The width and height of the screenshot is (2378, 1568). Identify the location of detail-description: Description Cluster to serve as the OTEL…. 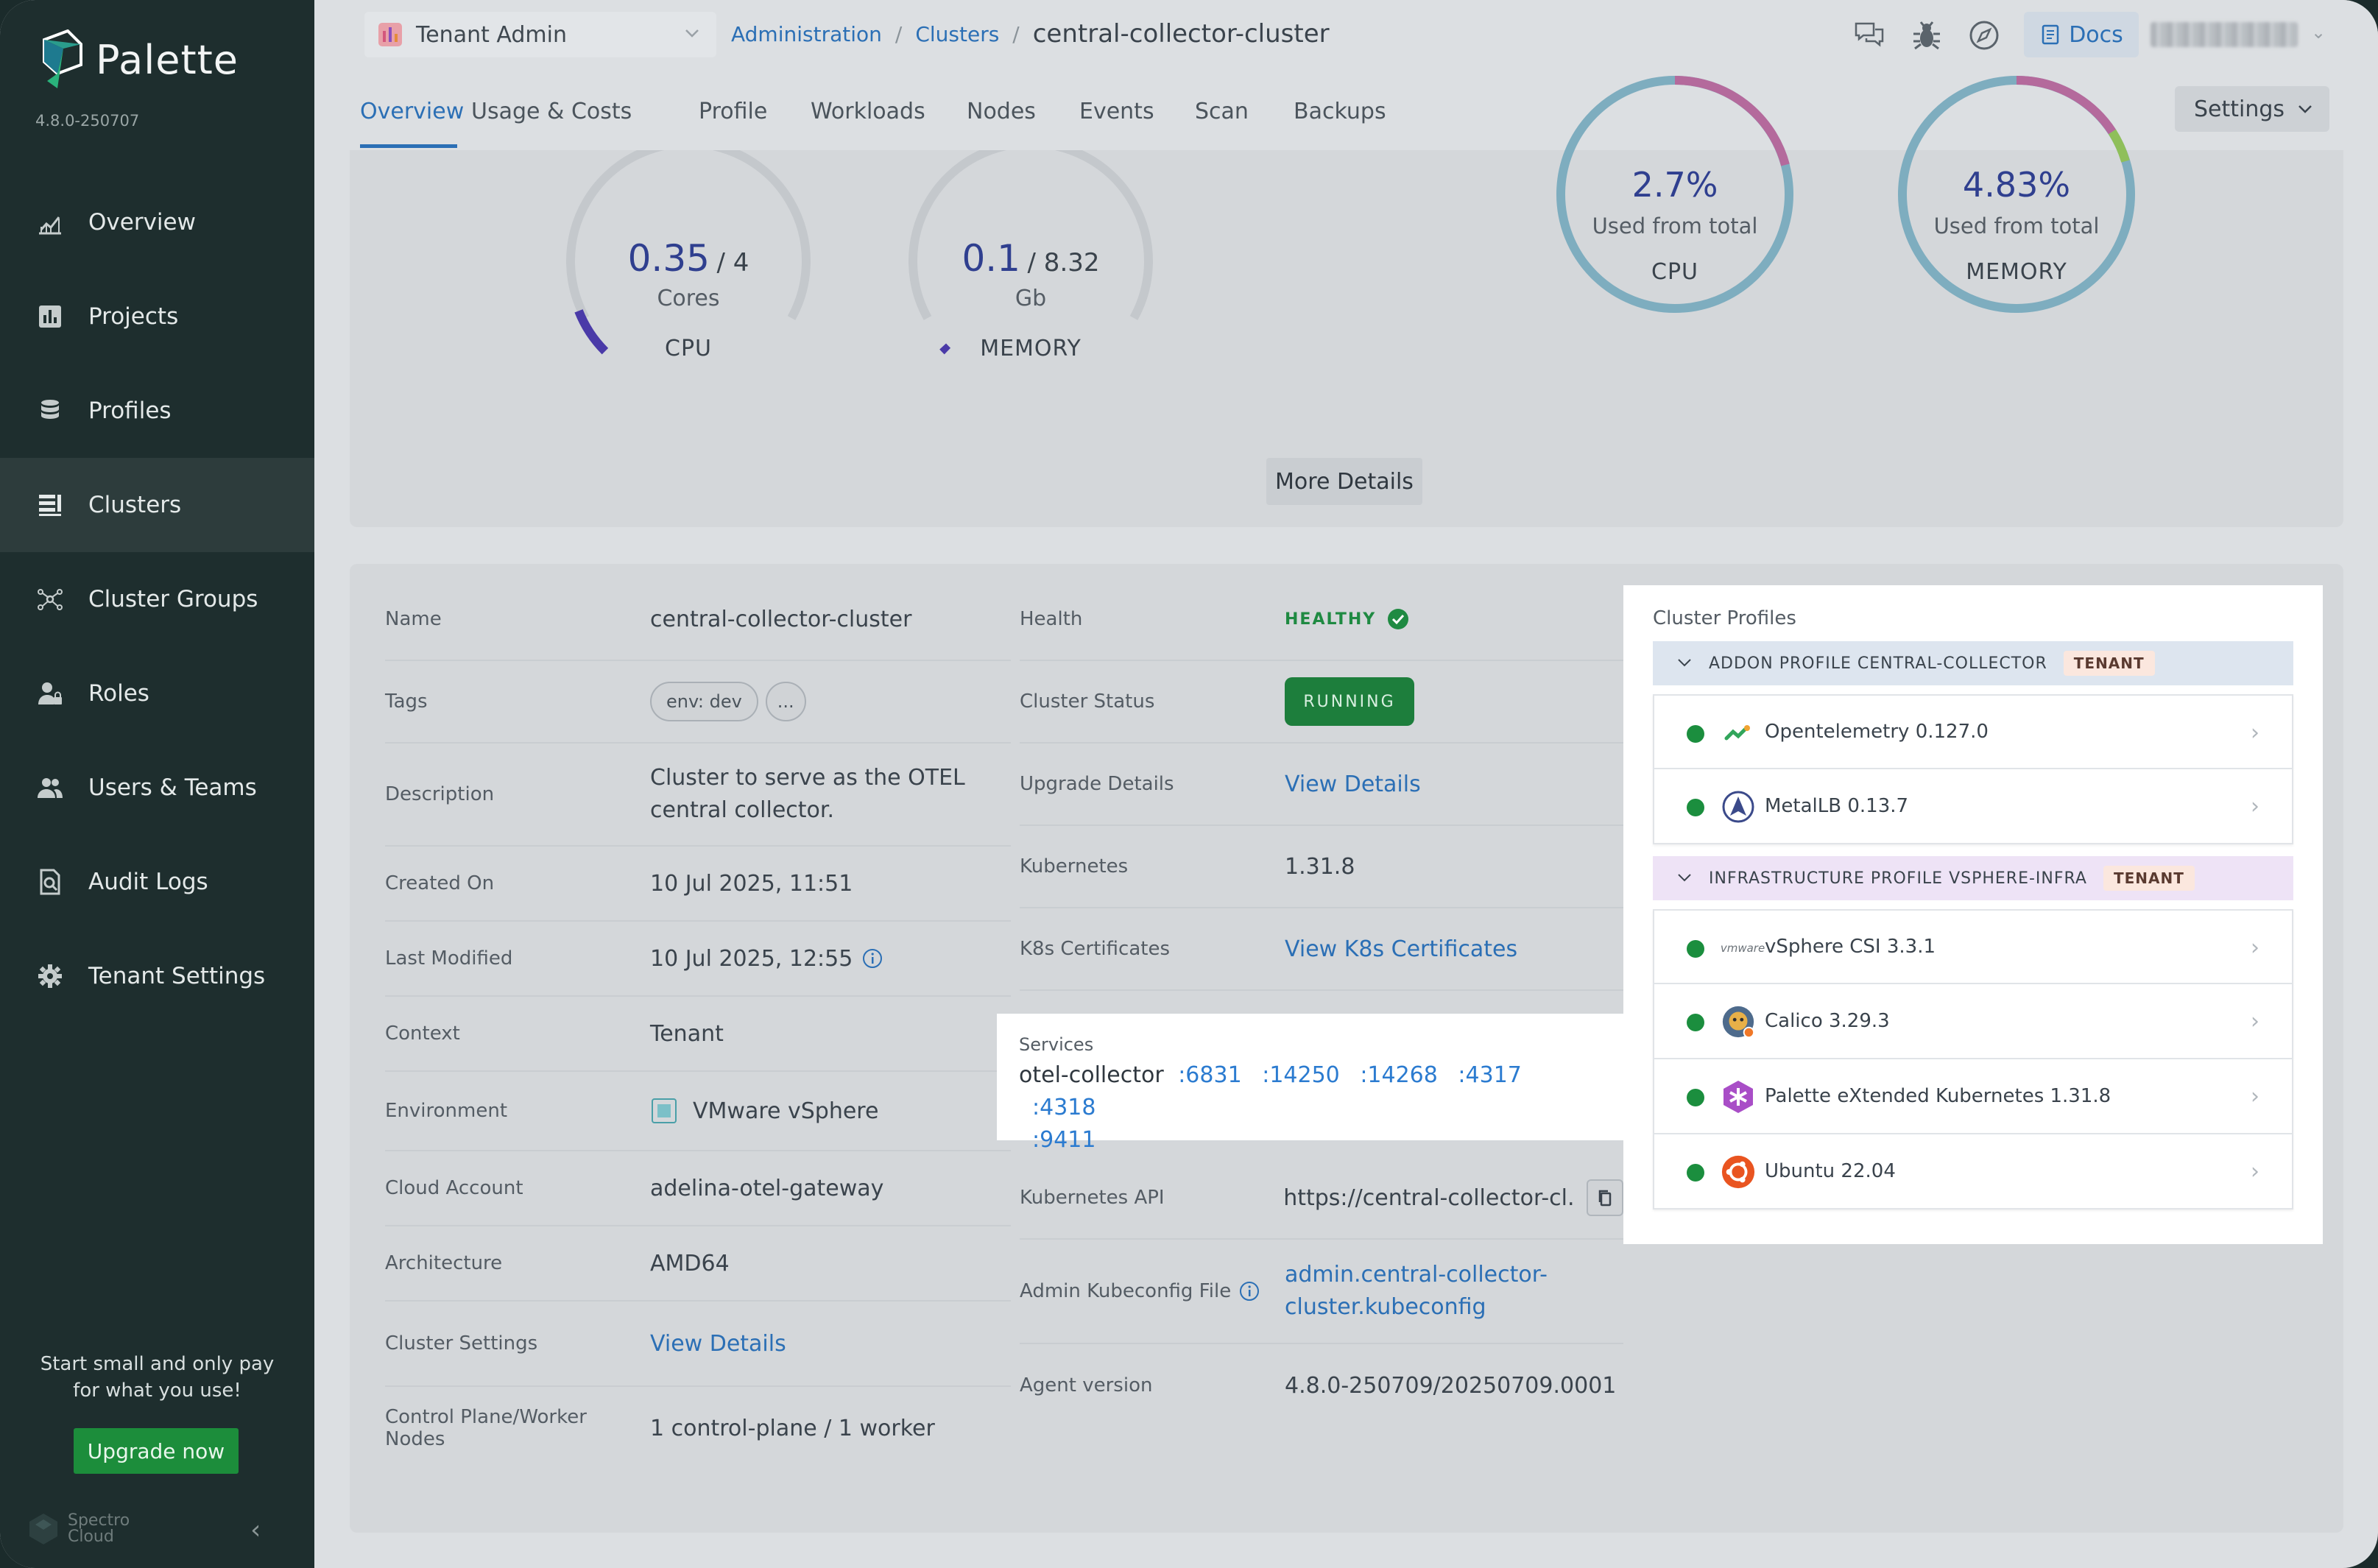
(698, 796).